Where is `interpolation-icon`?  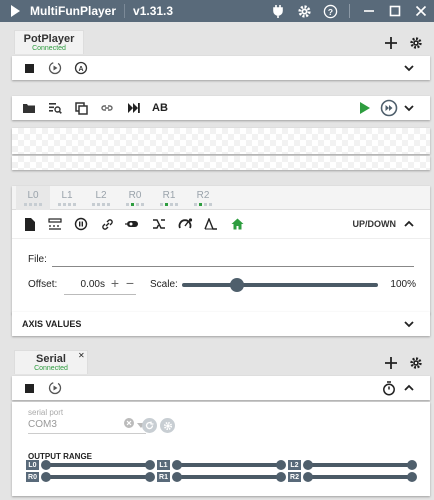
interpolation-icon is located at coordinates (55, 224).